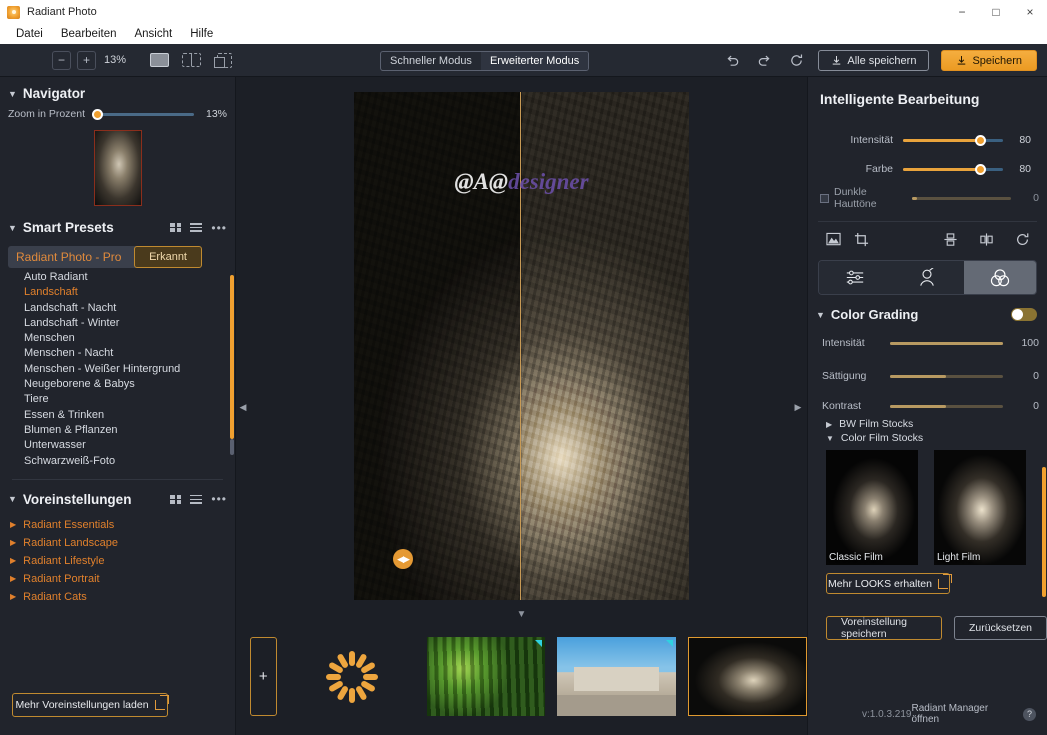  Describe the element at coordinates (117, 223) in the screenshot. I see `smart-presets-header: ▼ Smart Presets •••` at that location.